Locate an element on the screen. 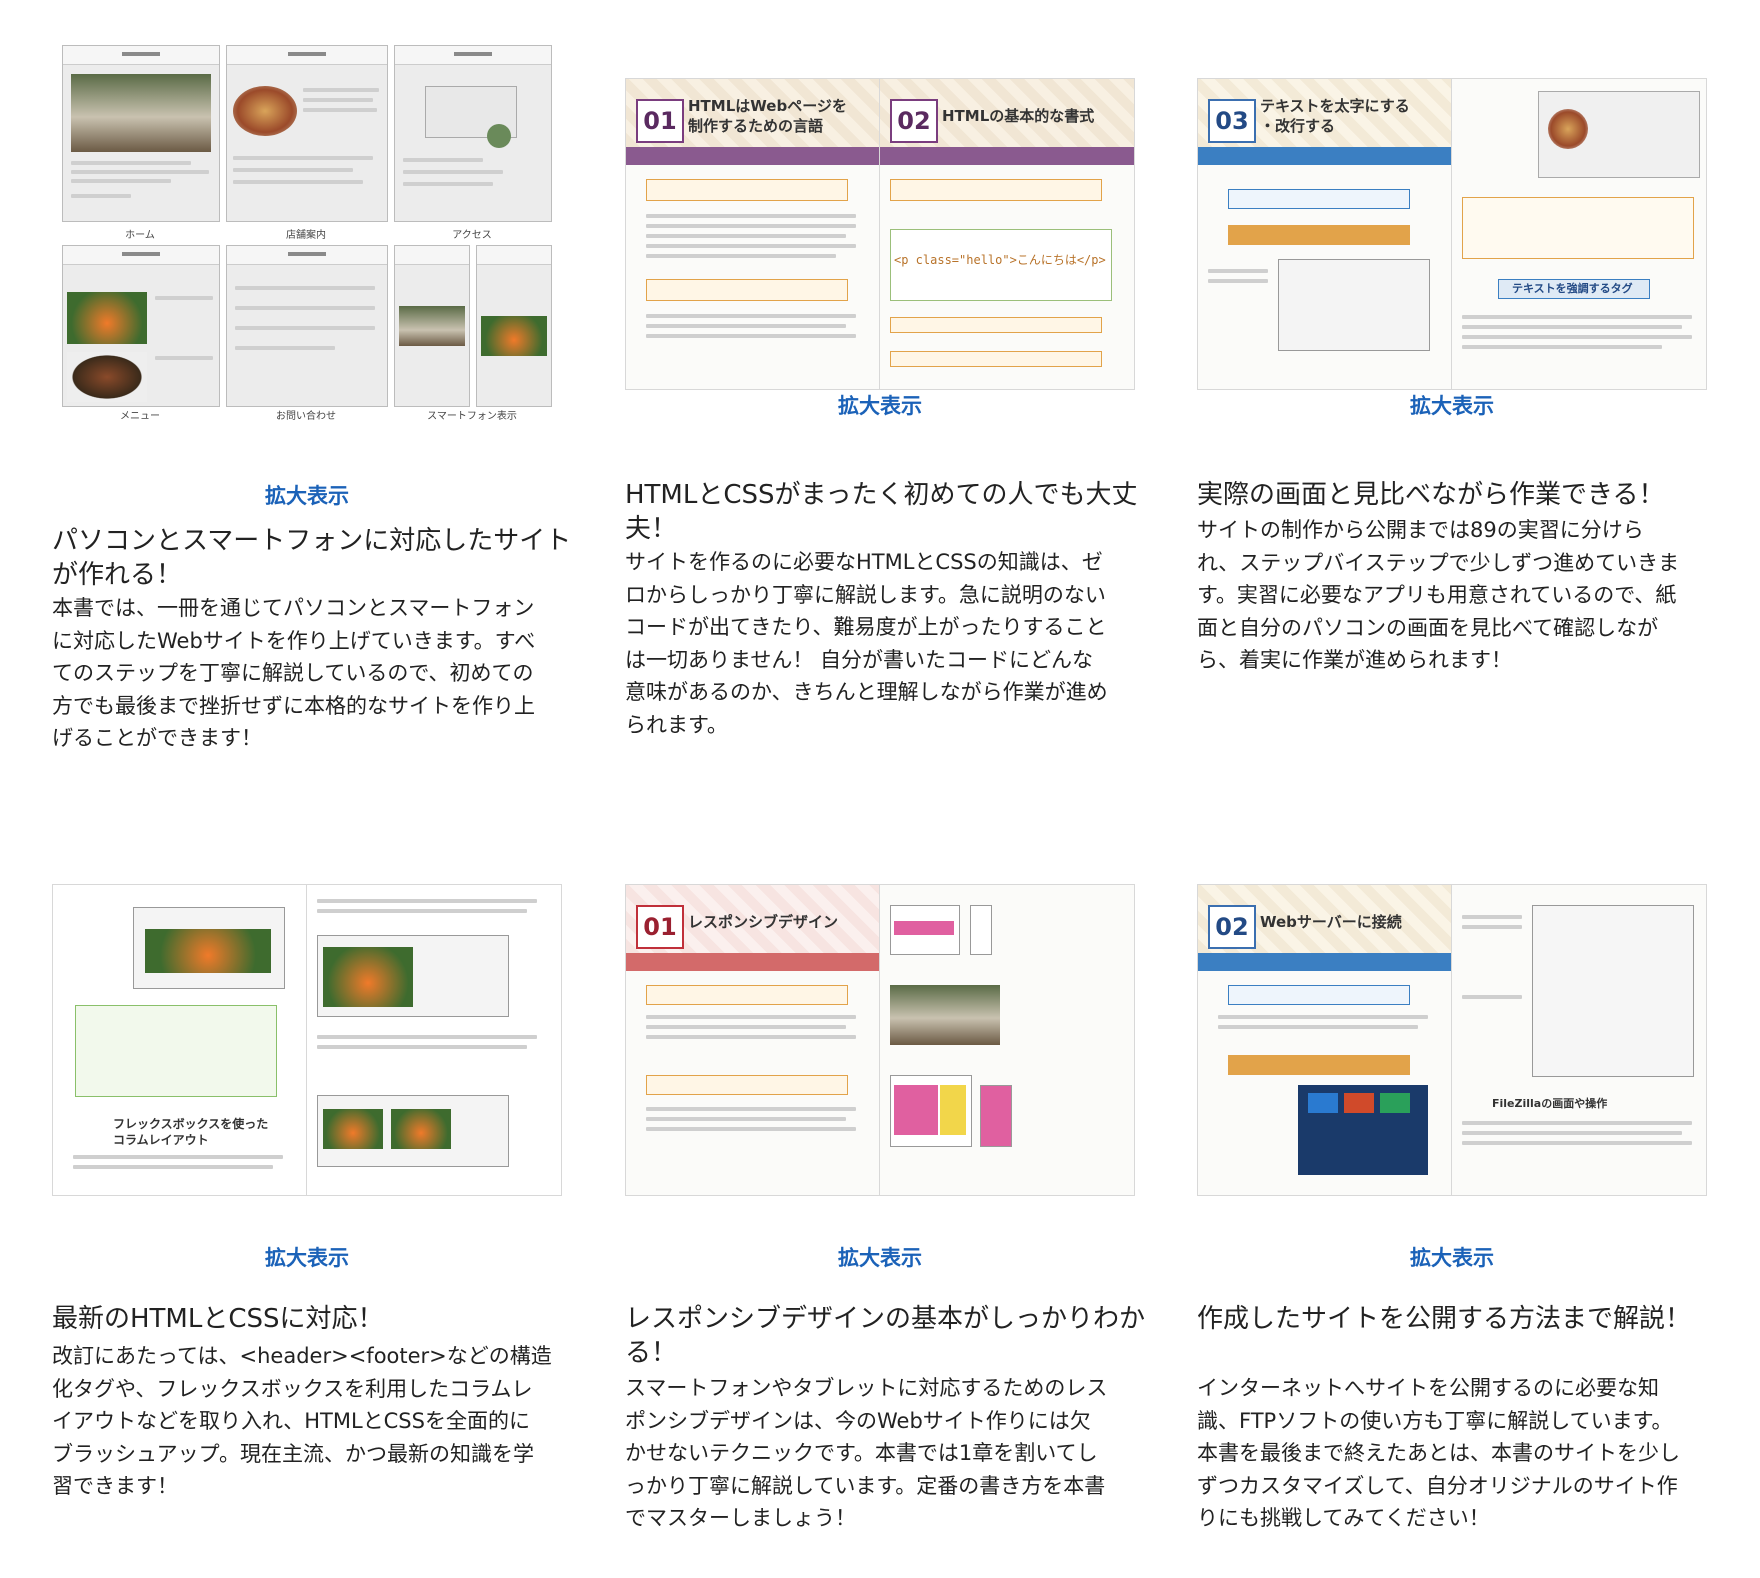 This screenshot has height=1578, width=1760. chapter-title-01-line1: HTMLはWebページを is located at coordinates (767, 106).